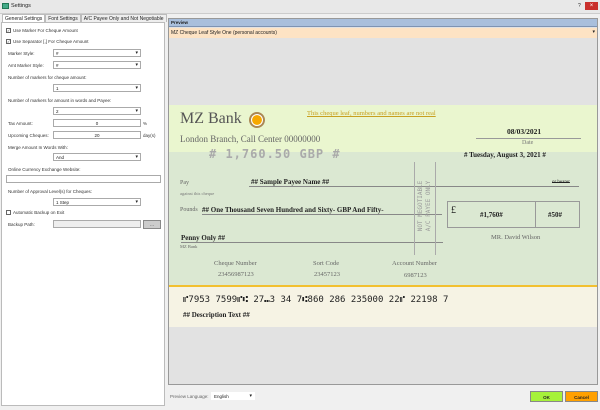  What do you see at coordinates (51, 41) in the screenshot?
I see `use-separator-label: Use Separator [,] For Cheque Amount` at bounding box center [51, 41].